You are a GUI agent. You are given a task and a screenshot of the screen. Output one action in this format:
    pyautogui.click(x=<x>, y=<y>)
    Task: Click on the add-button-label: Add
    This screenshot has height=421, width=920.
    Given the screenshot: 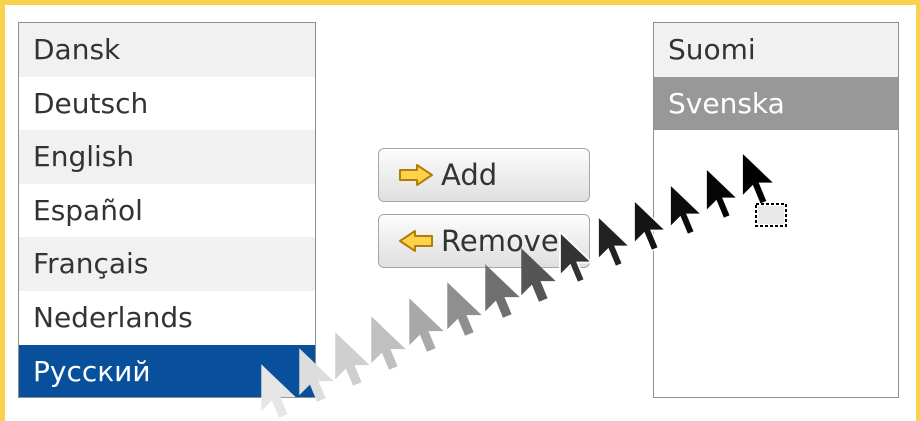 What is the action you would take?
    pyautogui.click(x=469, y=175)
    